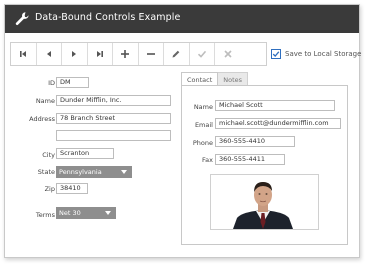  What do you see at coordinates (42, 119) in the screenshot?
I see `address-label: Address` at bounding box center [42, 119].